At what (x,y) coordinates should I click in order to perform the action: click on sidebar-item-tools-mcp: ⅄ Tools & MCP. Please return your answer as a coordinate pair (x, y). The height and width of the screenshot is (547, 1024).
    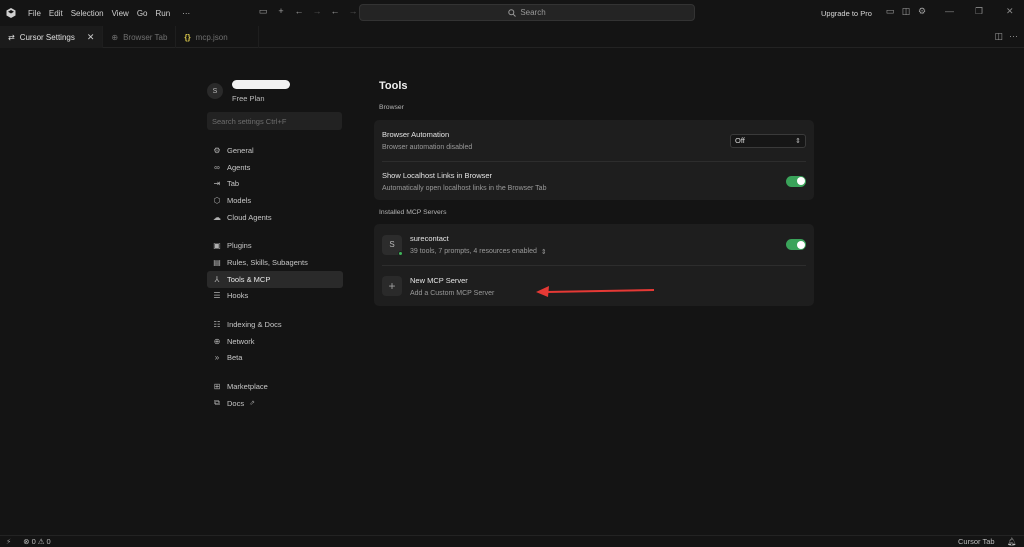
    Looking at the image, I should click on (275, 279).